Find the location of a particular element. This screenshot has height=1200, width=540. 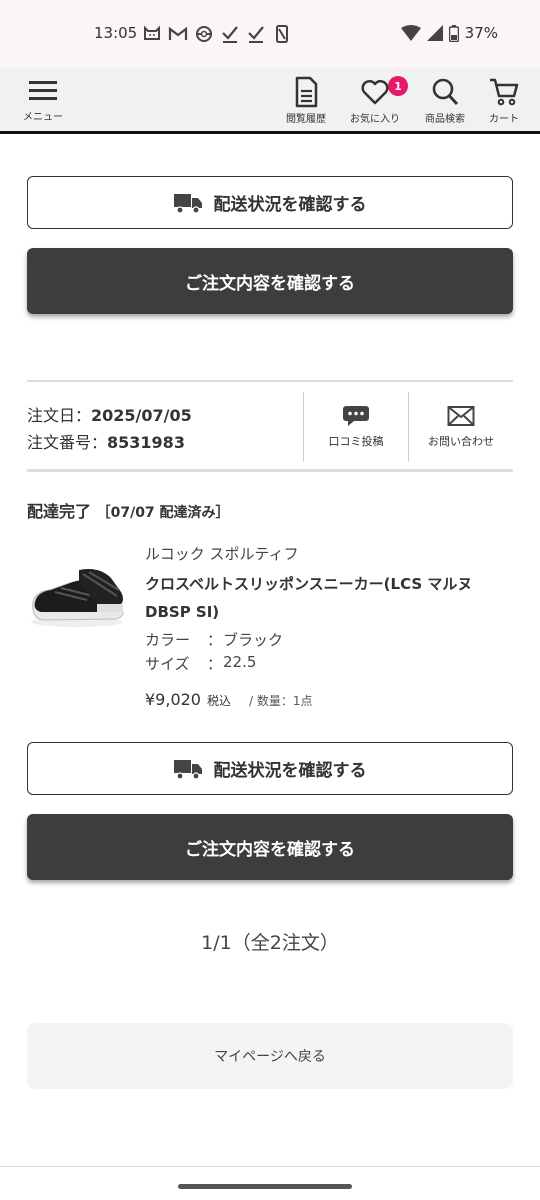

track-shipping-button: 配送状況を確認する is located at coordinates (270, 768).